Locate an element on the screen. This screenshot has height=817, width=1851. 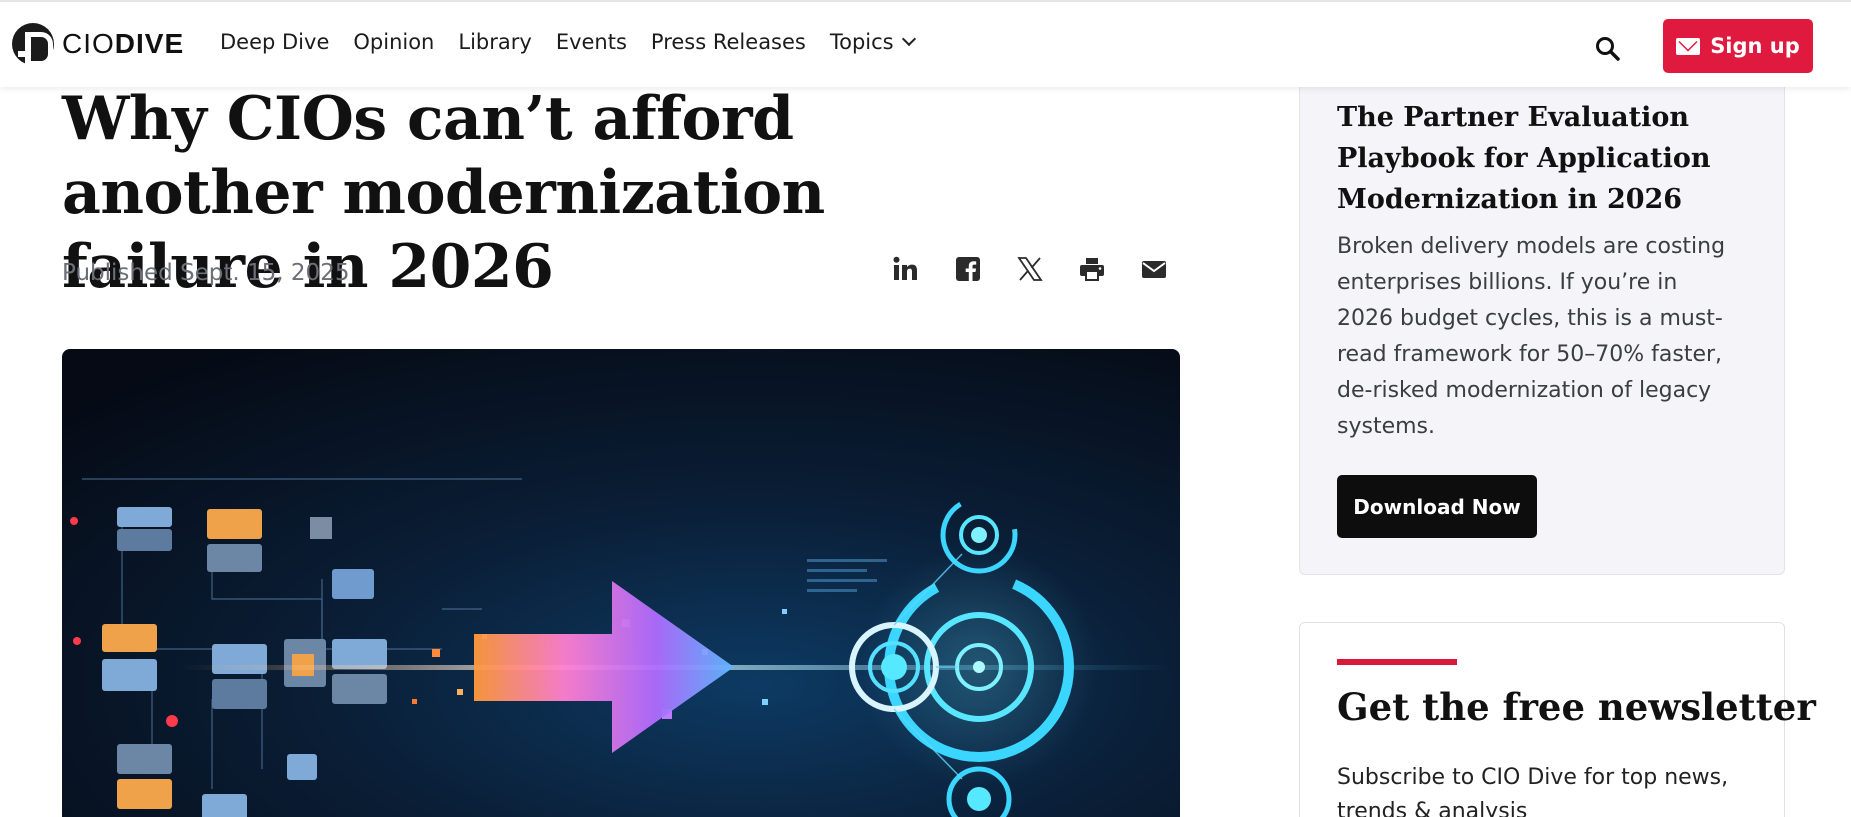
facebook-icon is located at coordinates (968, 269).